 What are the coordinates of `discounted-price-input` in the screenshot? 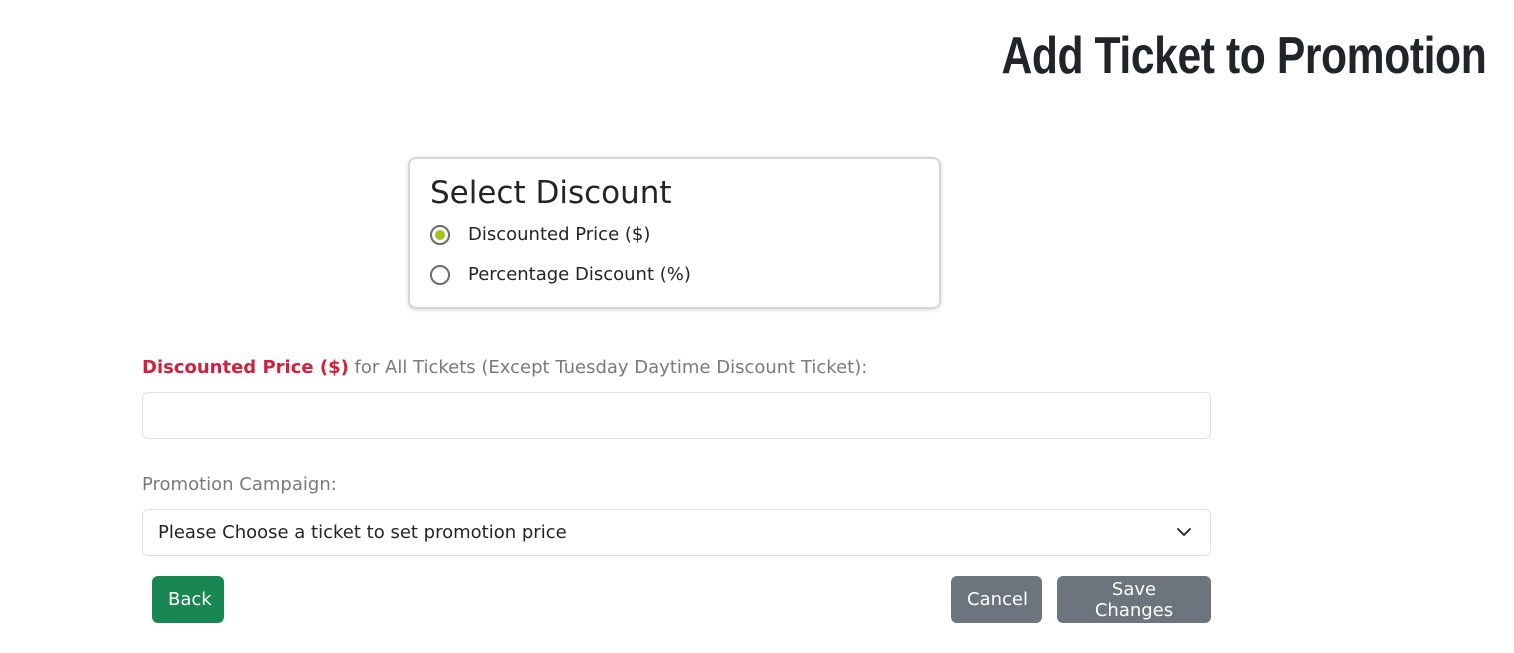 It's located at (676, 415).